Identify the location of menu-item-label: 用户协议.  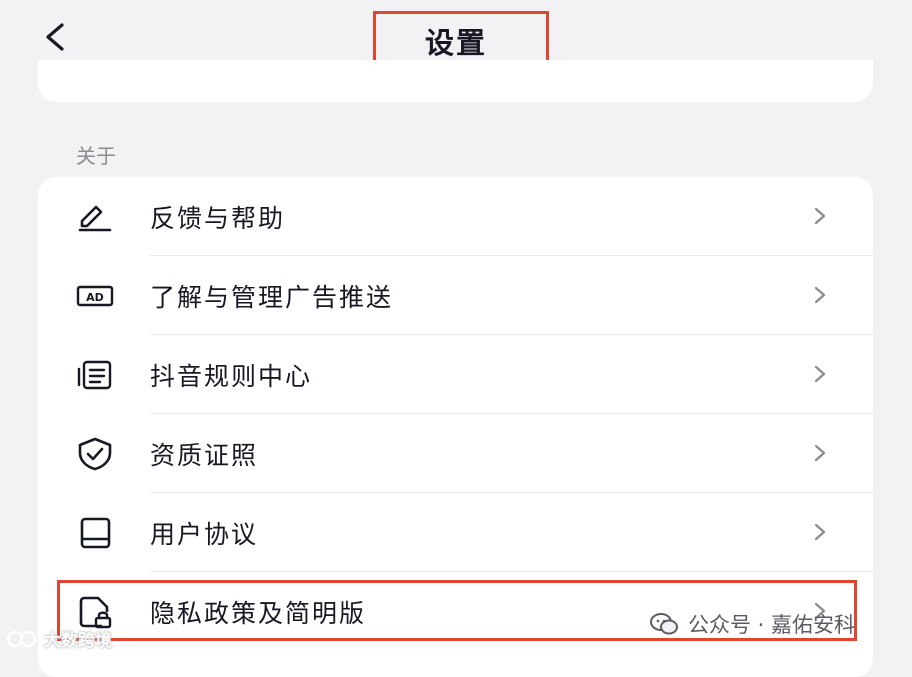
(204, 534).